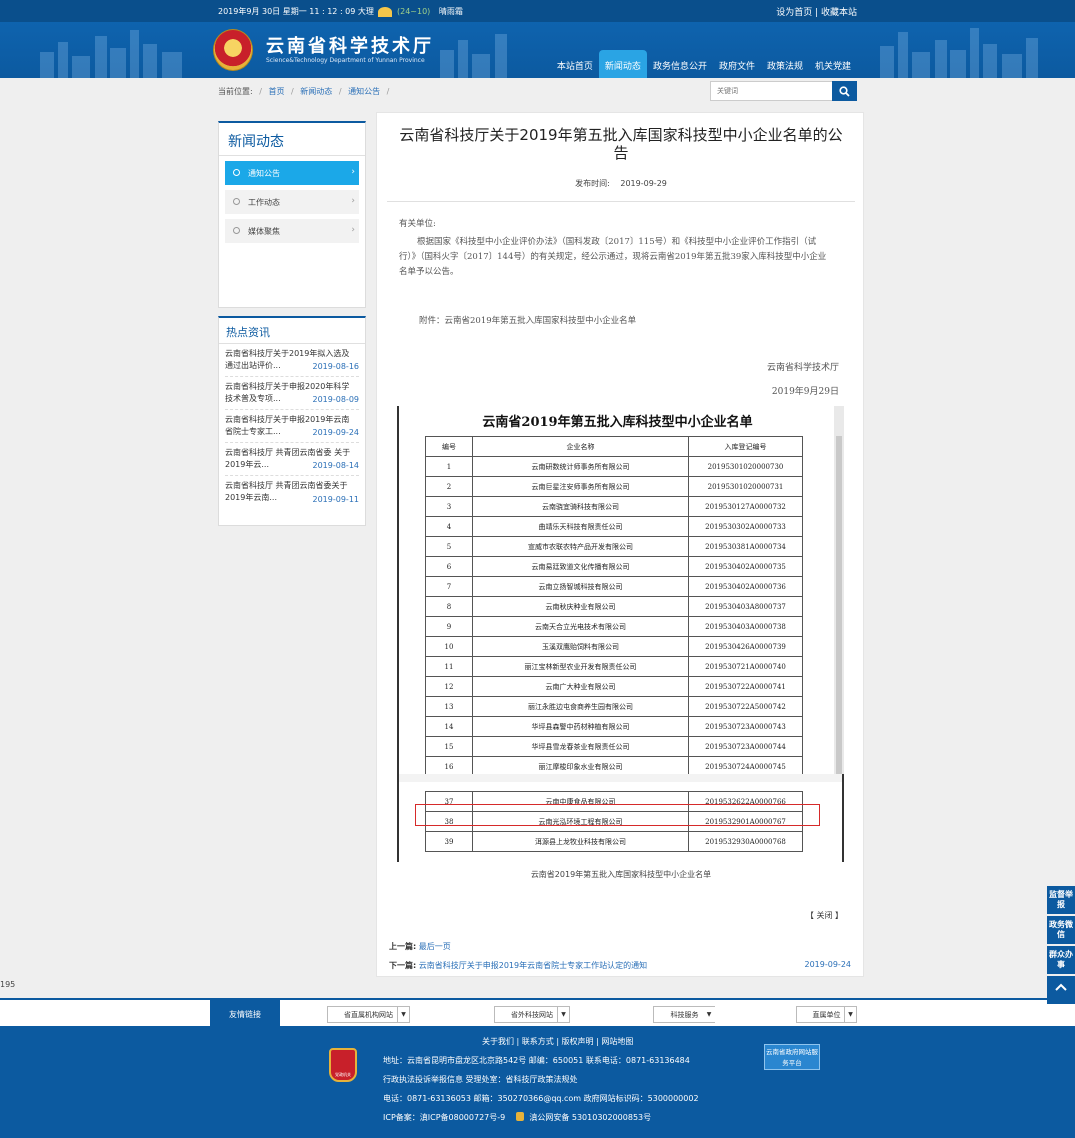  I want to click on back-to-top-button, so click(1061, 990).